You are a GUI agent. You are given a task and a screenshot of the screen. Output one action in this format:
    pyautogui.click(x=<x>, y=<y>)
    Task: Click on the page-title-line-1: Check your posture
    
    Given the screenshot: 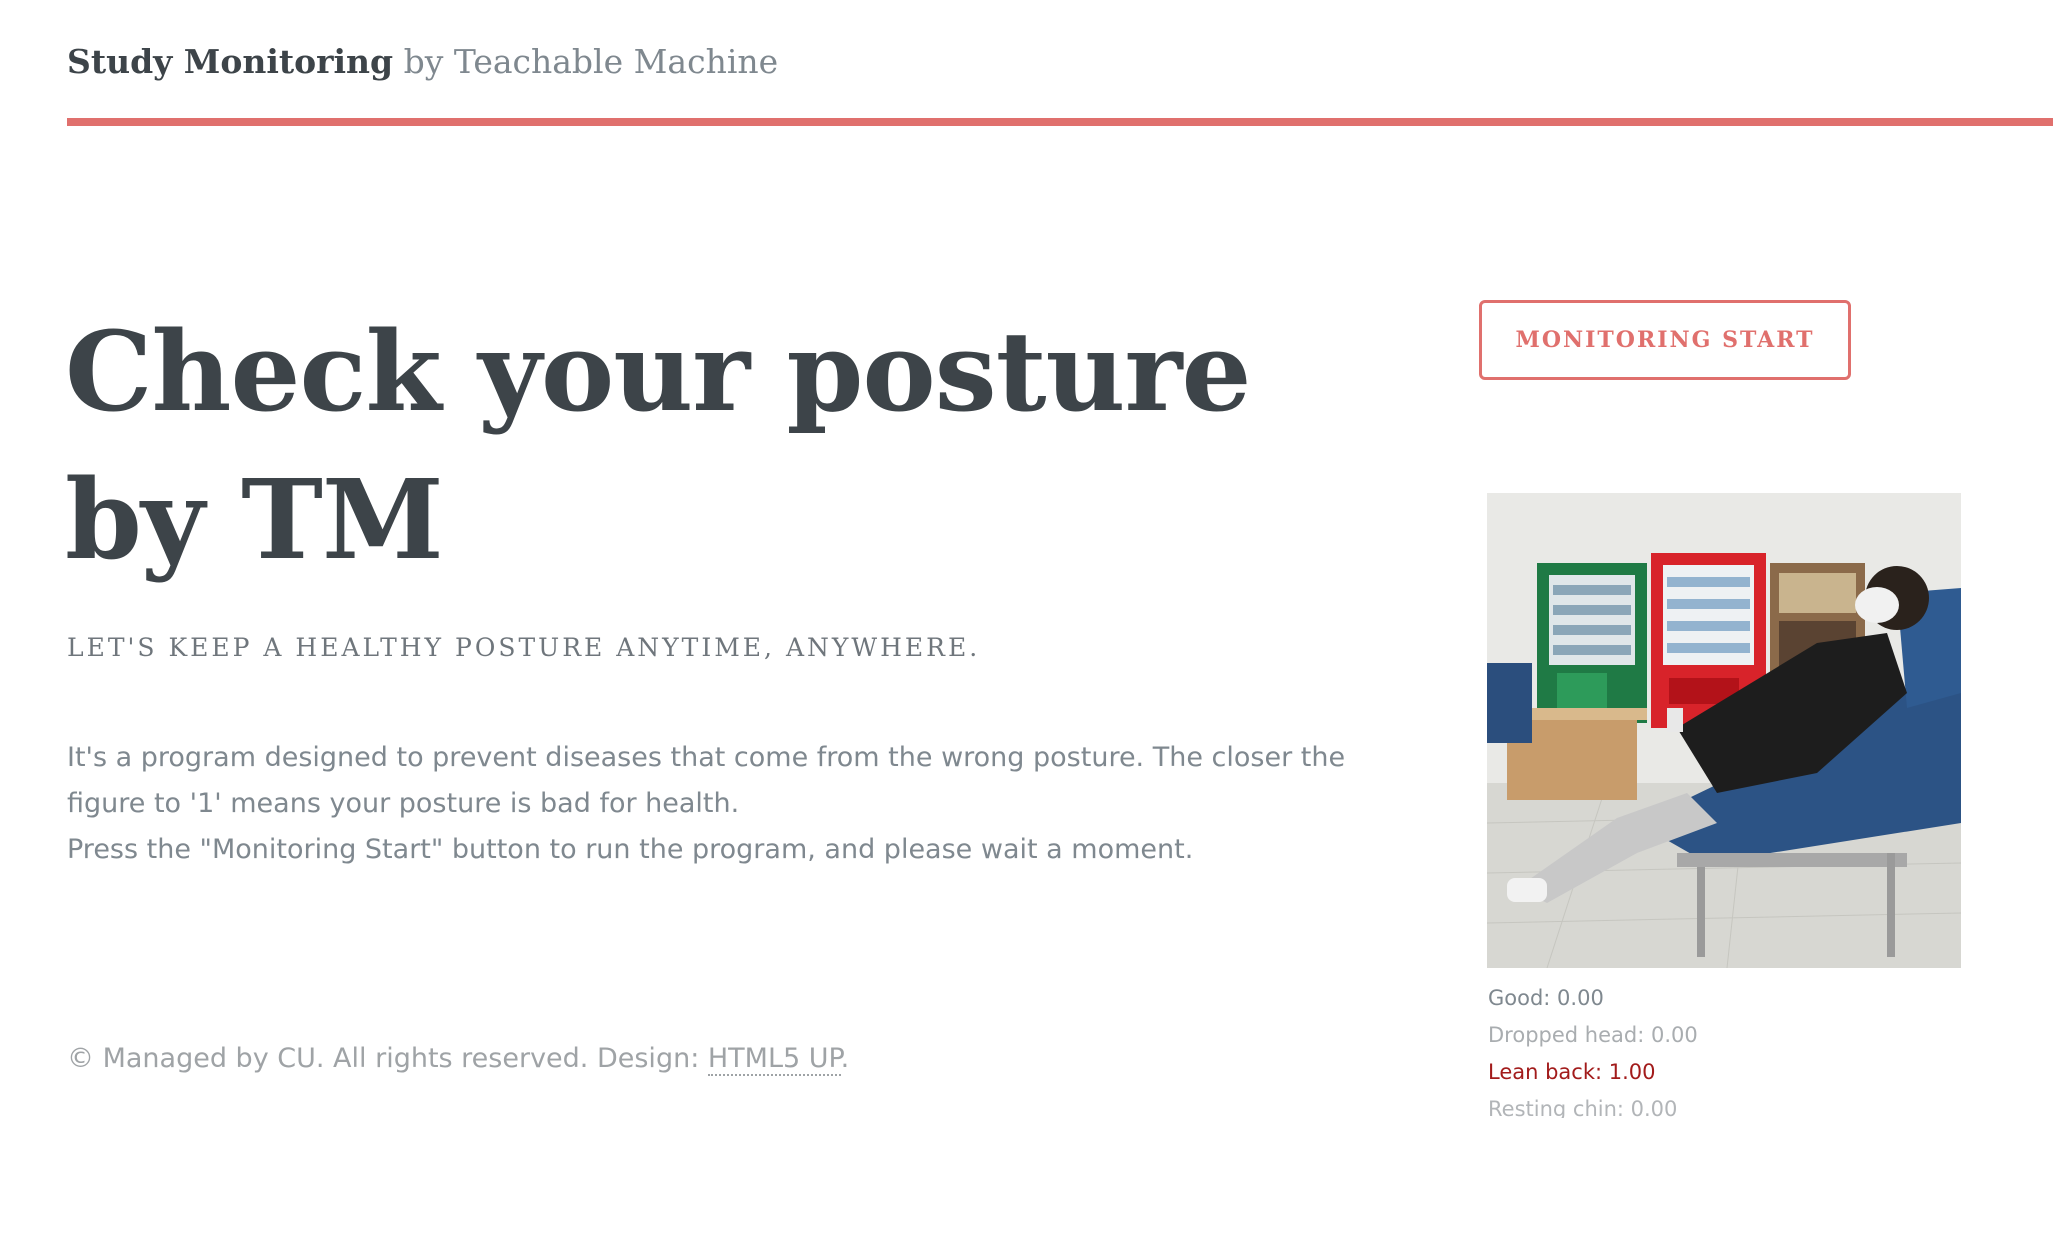 What is the action you would take?
    pyautogui.click(x=658, y=371)
    